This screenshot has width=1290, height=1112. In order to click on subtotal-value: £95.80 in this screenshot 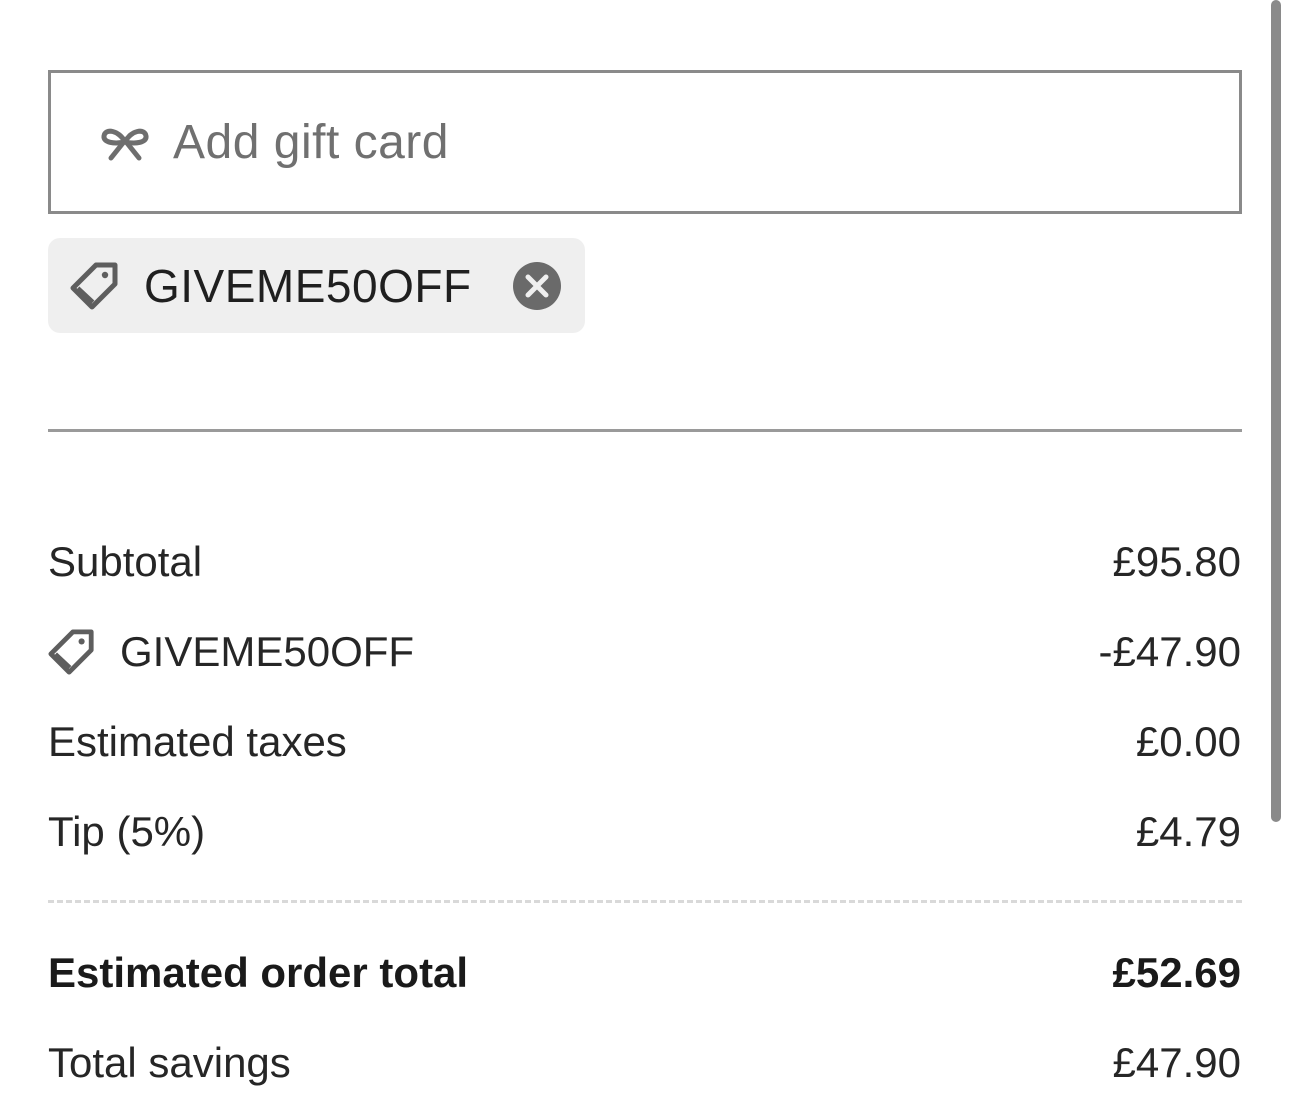, I will do `click(1176, 561)`.